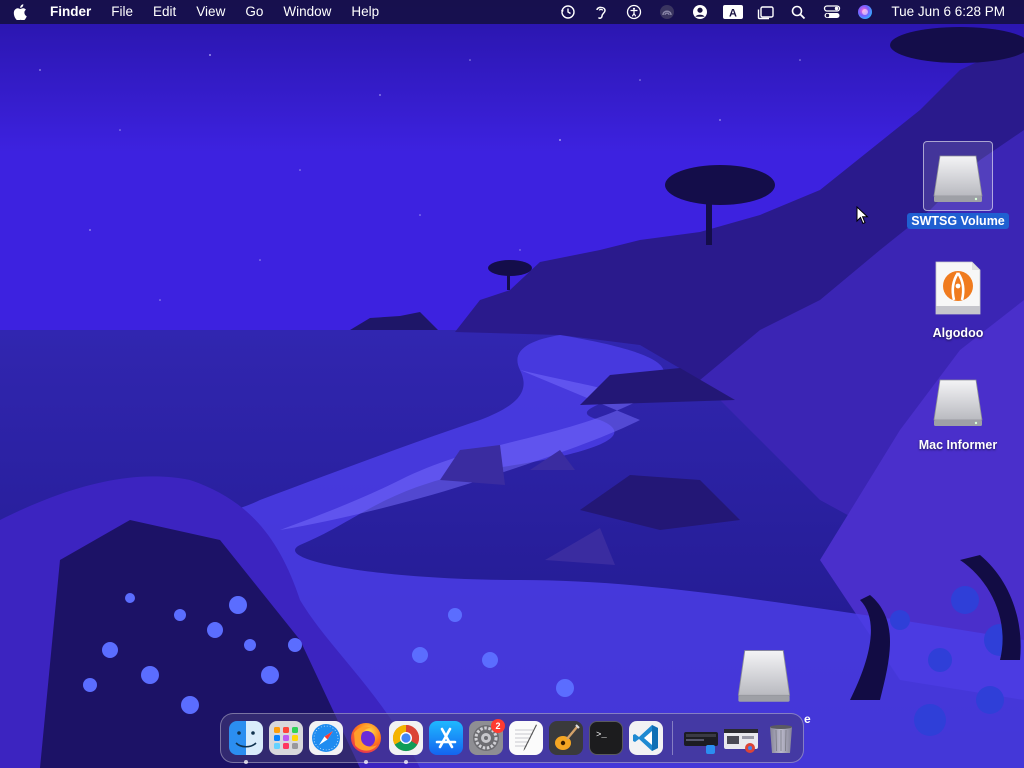 The image size is (1024, 768). I want to click on desktop-icon-partial-label: e, so click(807, 719).